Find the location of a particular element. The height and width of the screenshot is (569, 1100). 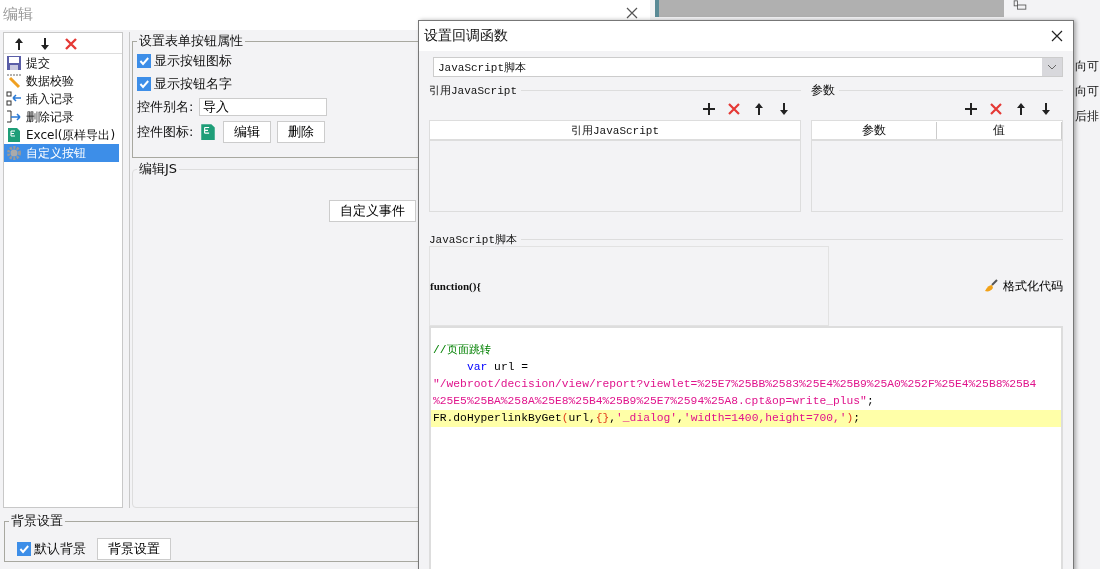

alias-input-field: 导入 is located at coordinates (263, 107).